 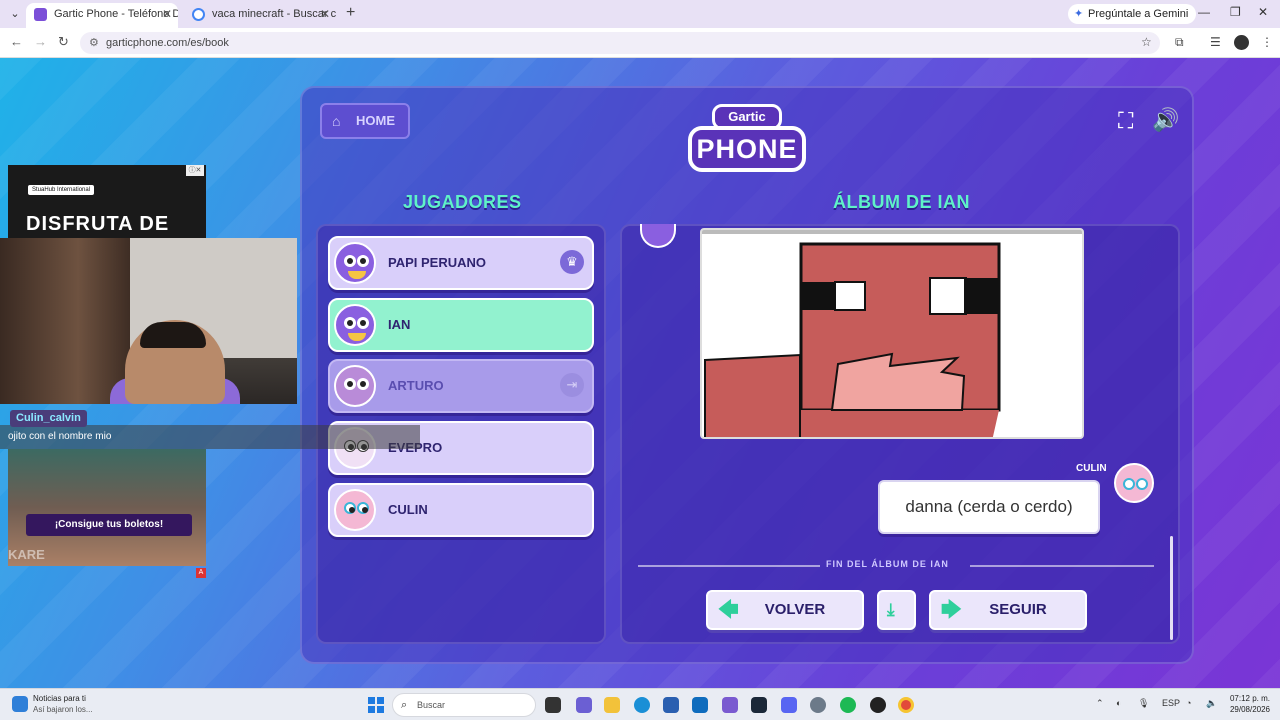 What do you see at coordinates (901, 202) in the screenshot?
I see `album-title: ÁLBUM DE IAN` at bounding box center [901, 202].